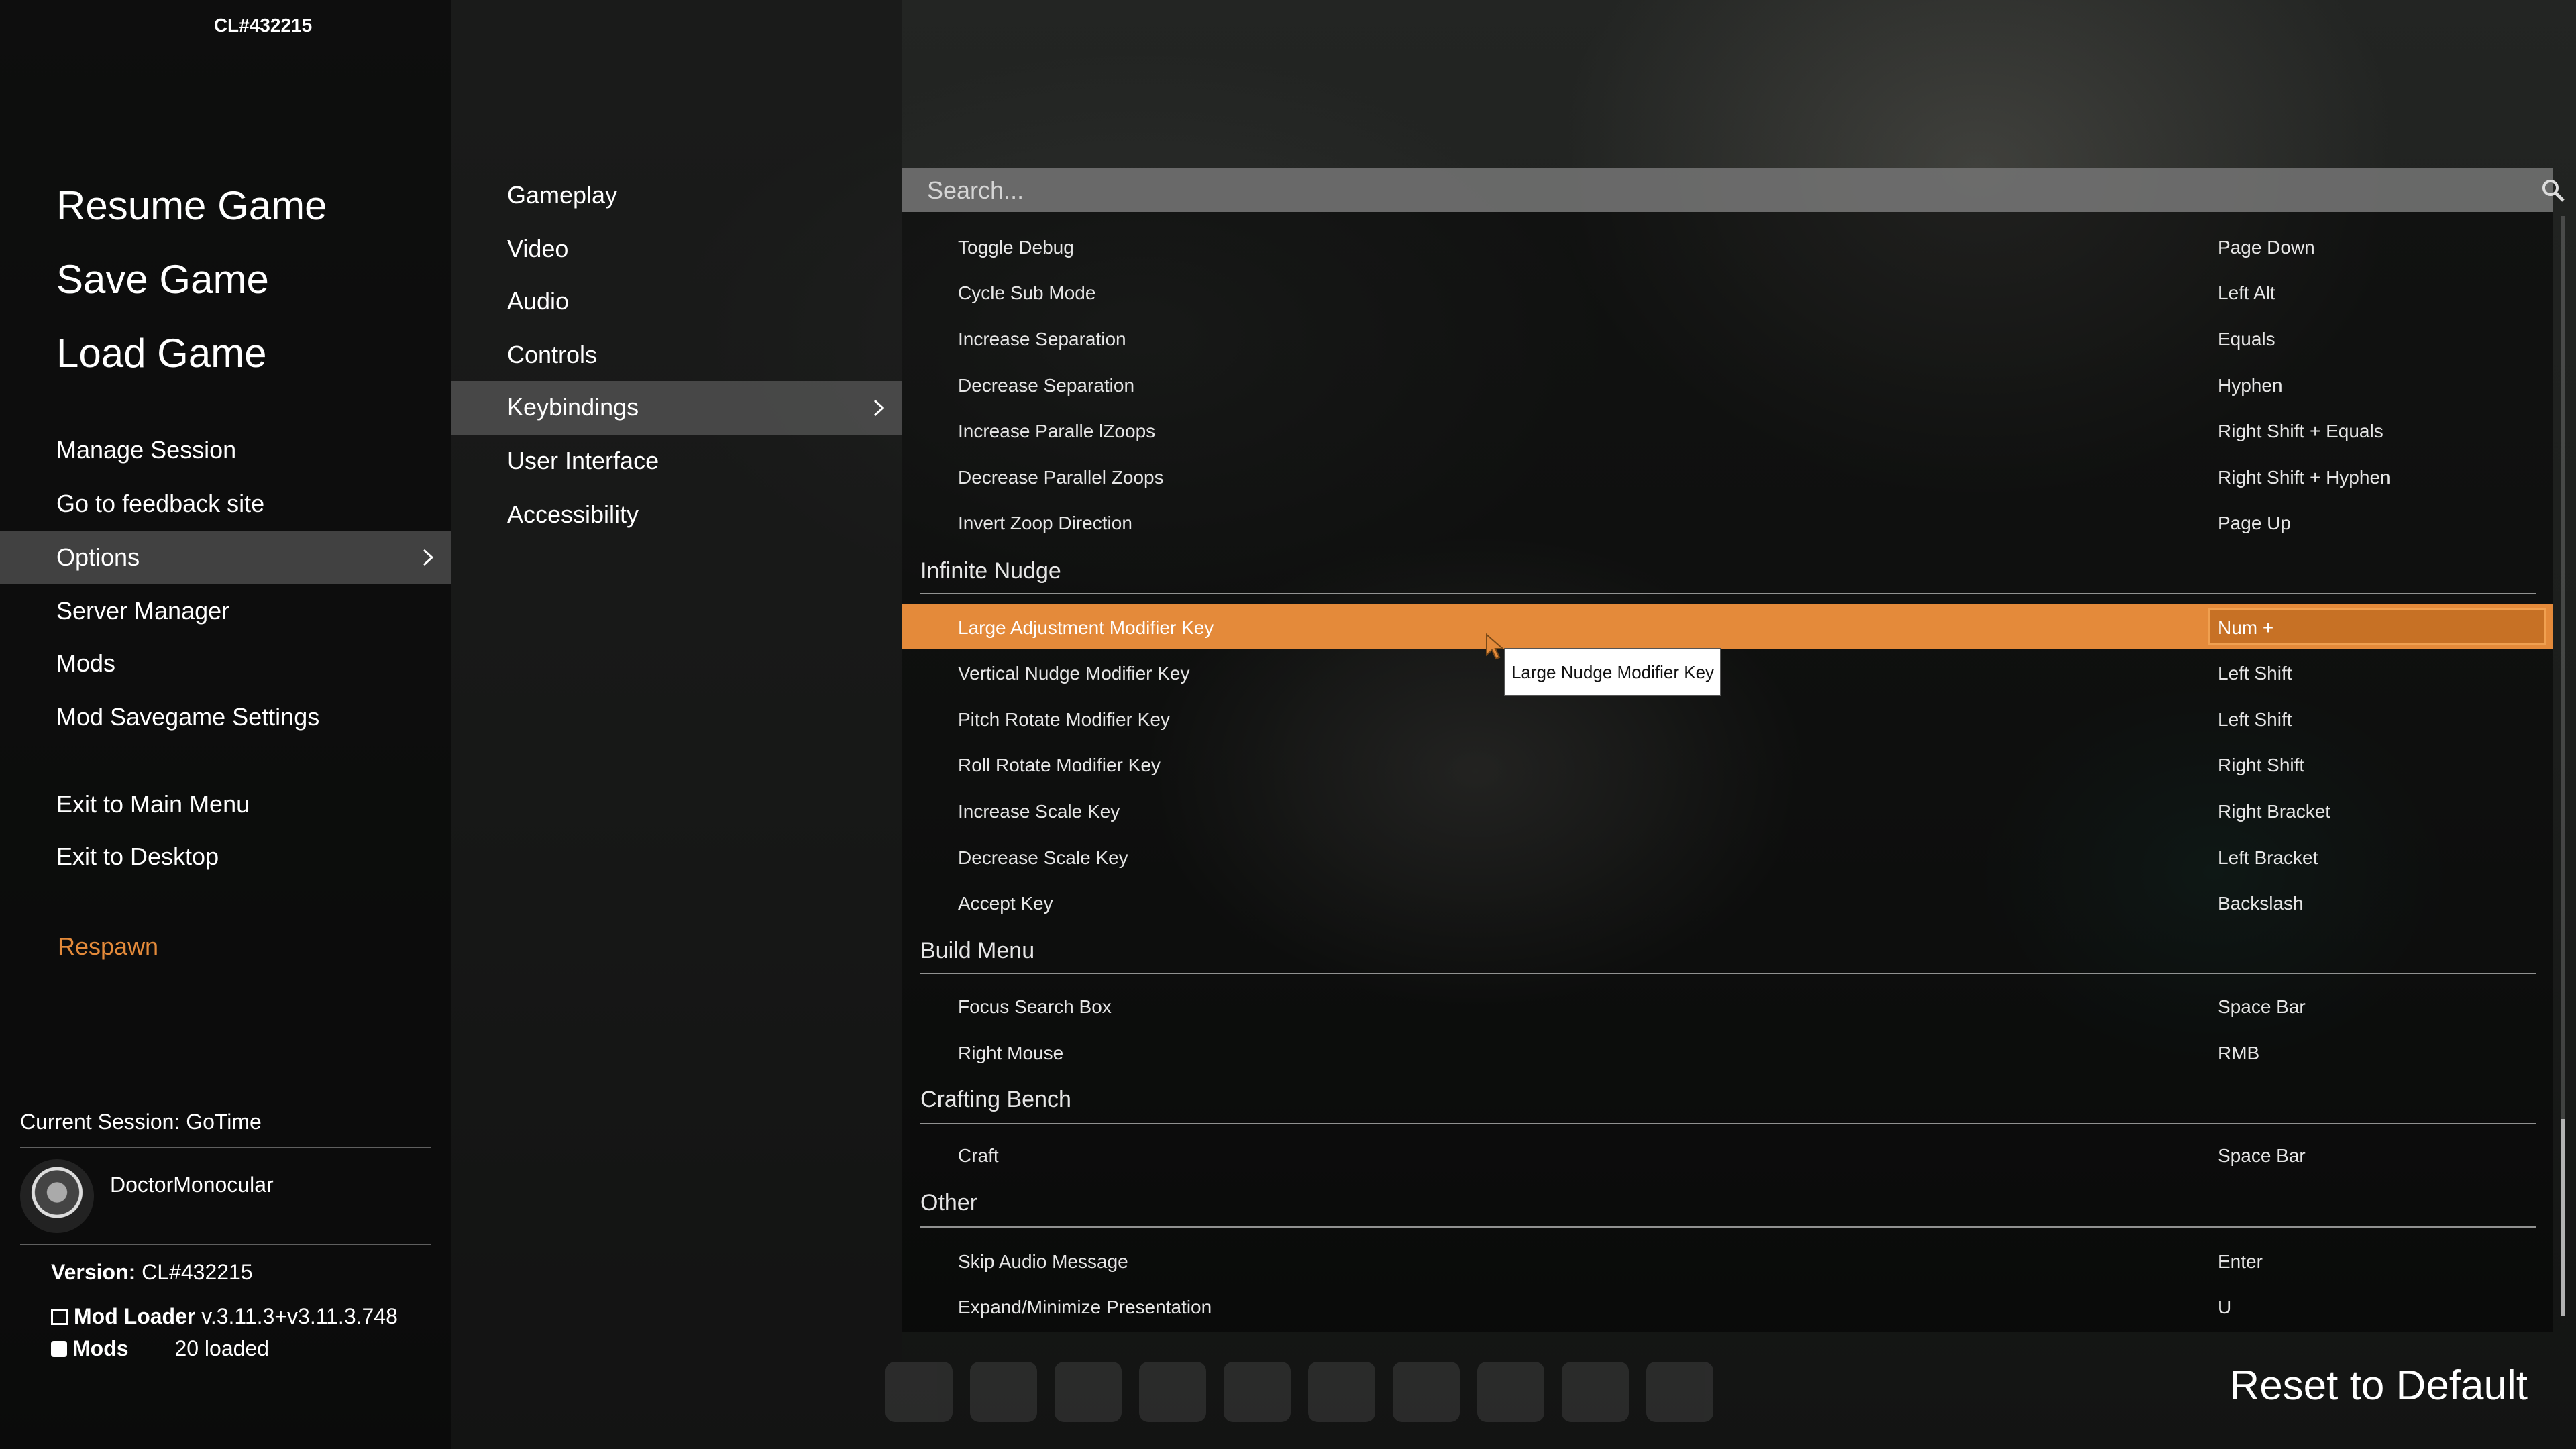 This screenshot has height=1449, width=2576. Describe the element at coordinates (2261, 765) in the screenshot. I see `keybind-value: Right Shift` at that location.